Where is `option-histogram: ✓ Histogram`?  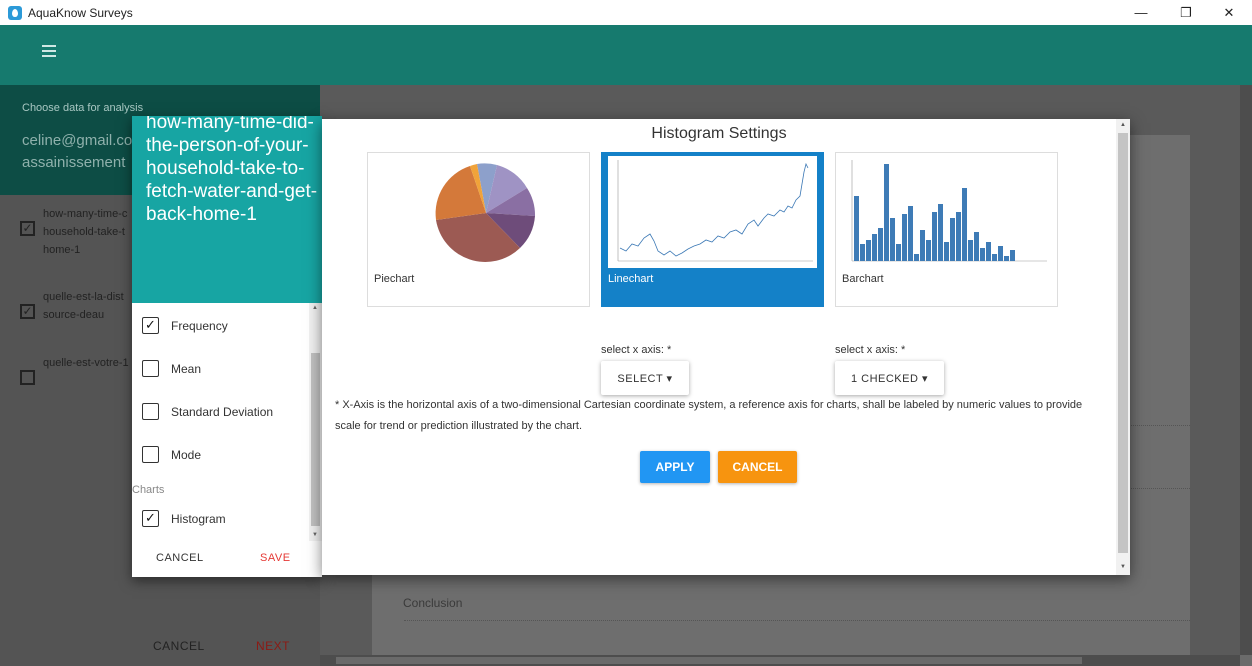 option-histogram: ✓ Histogram is located at coordinates (184, 518).